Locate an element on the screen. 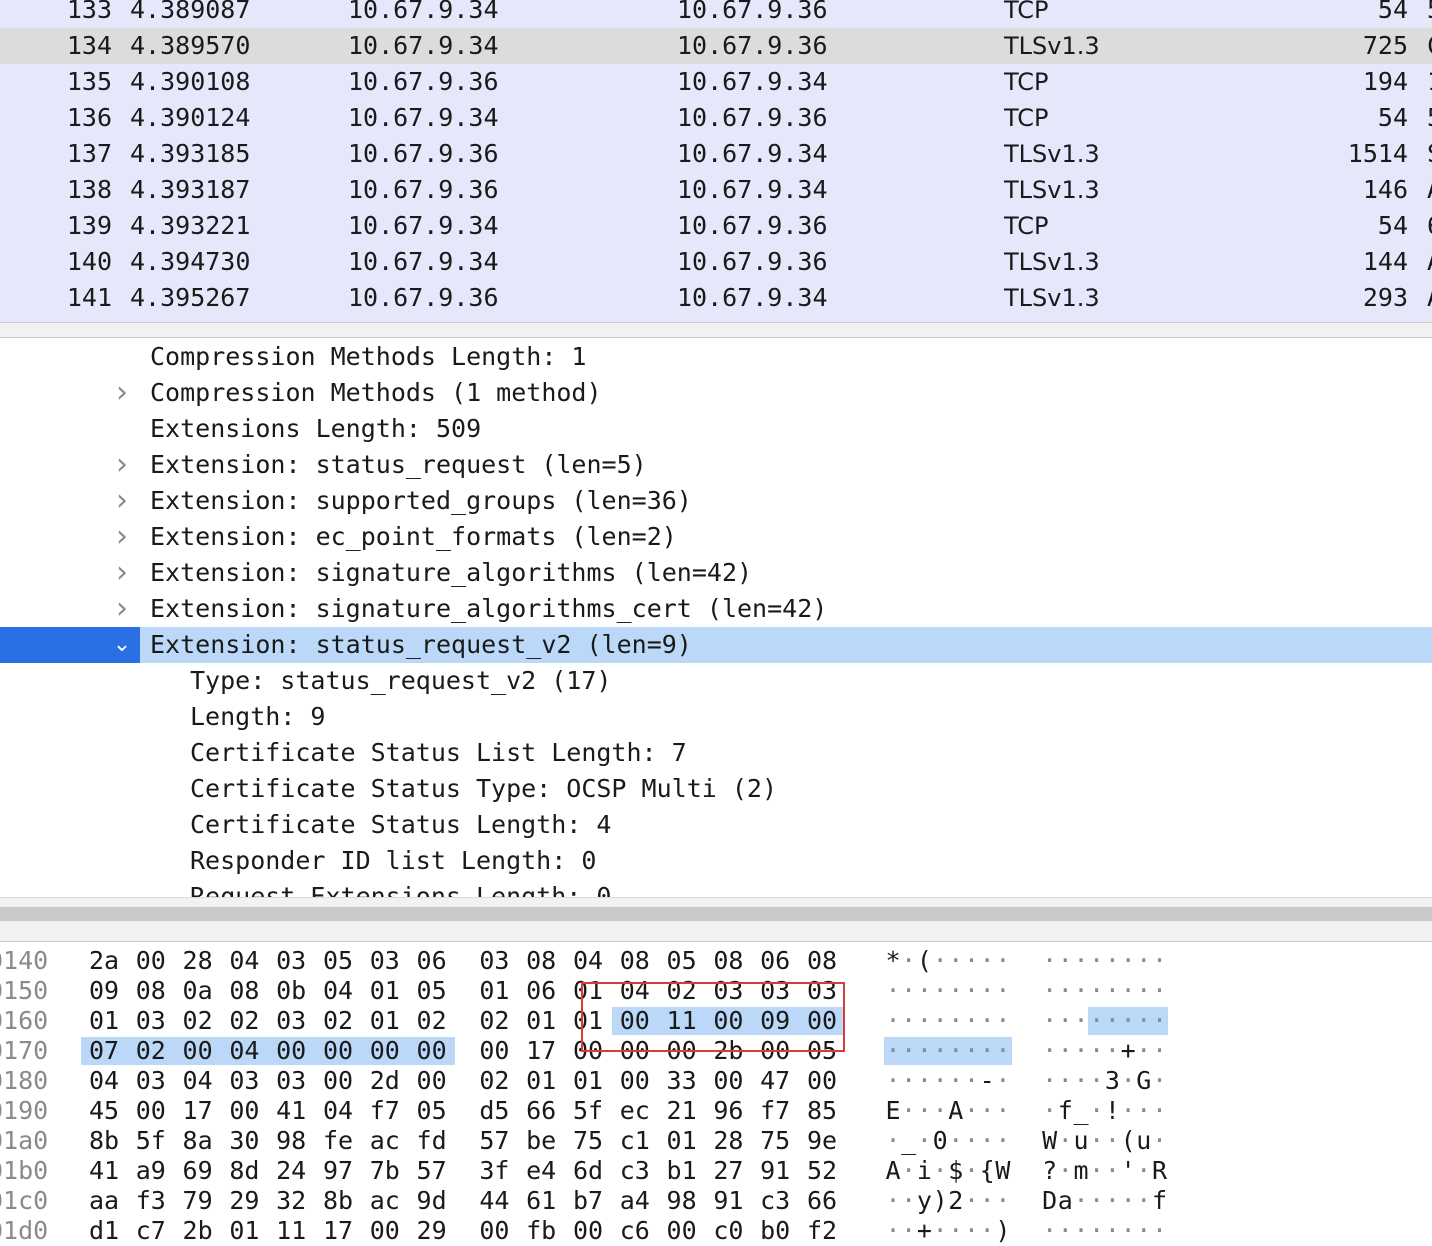  tree-item: ⌄ Extension: status_request_v2 (len=9) is located at coordinates (716, 645).